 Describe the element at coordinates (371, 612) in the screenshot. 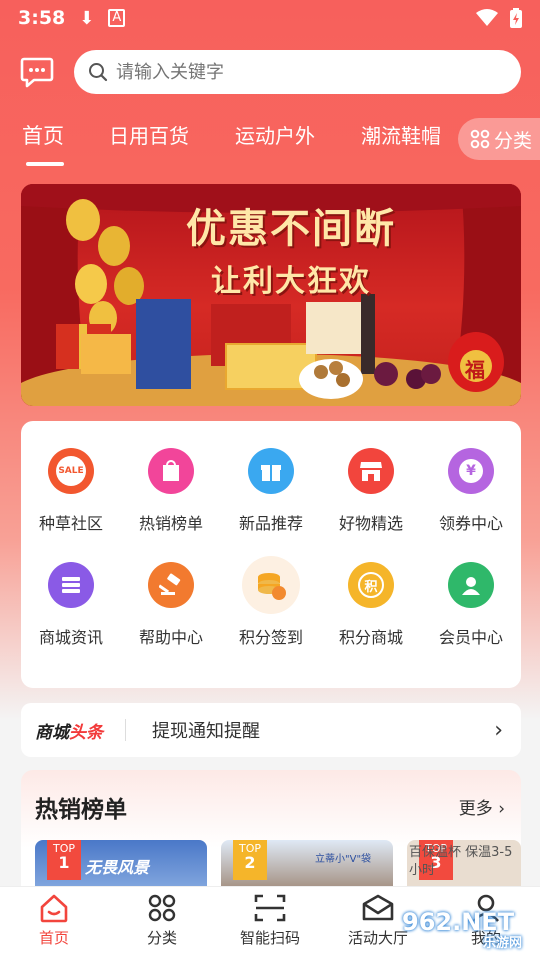

I see `grid-item-points-mall: 积 积分商城` at that location.